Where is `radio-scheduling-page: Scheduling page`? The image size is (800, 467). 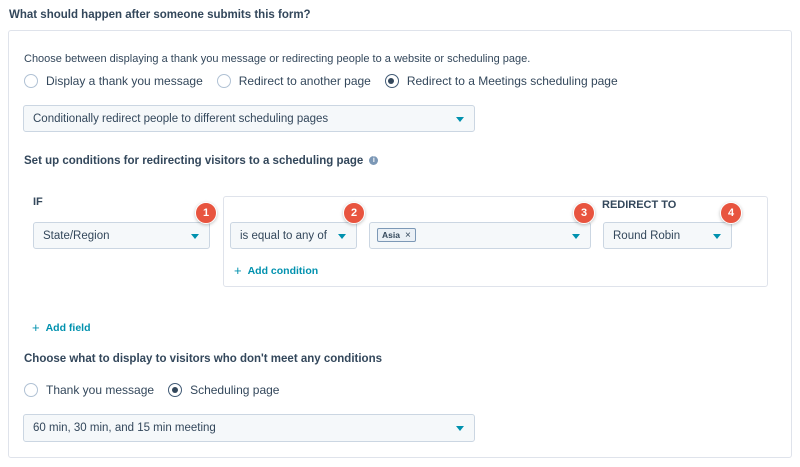
radio-scheduling-page: Scheduling page is located at coordinates (223, 390).